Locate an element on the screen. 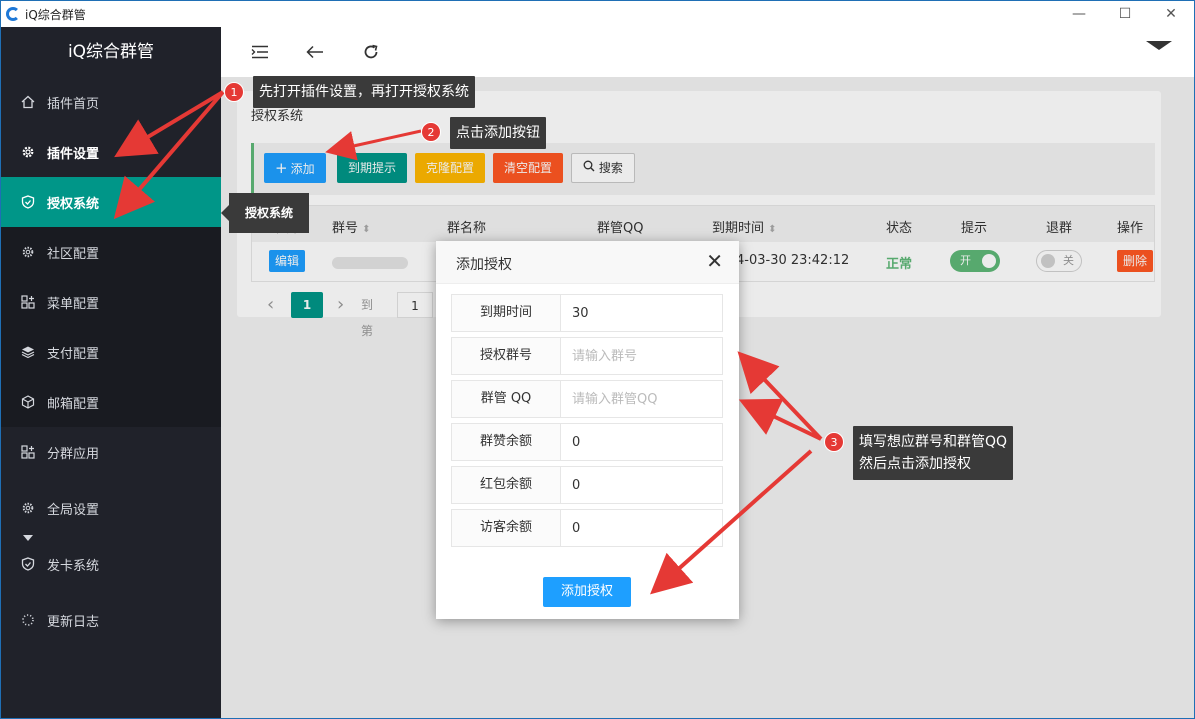 This screenshot has width=1195, height=719. sidebar-item-global-settings: 全局设置 is located at coordinates (111, 508).